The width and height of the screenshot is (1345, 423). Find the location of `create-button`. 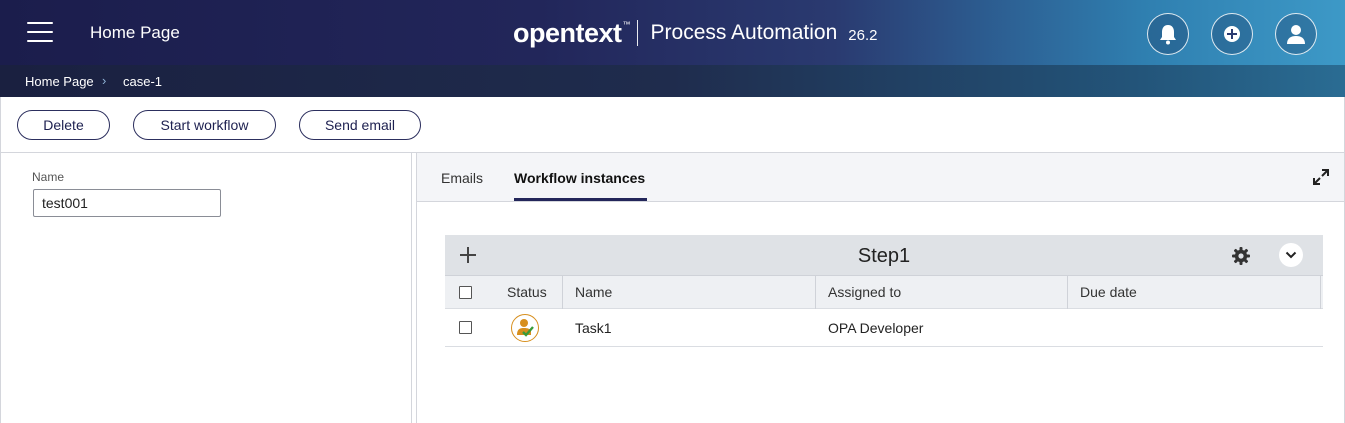

create-button is located at coordinates (1232, 34).